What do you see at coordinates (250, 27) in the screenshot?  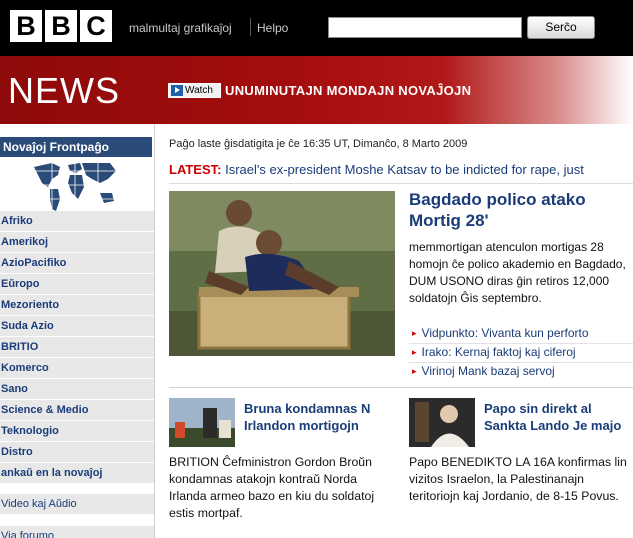 I see `nav-divider` at bounding box center [250, 27].